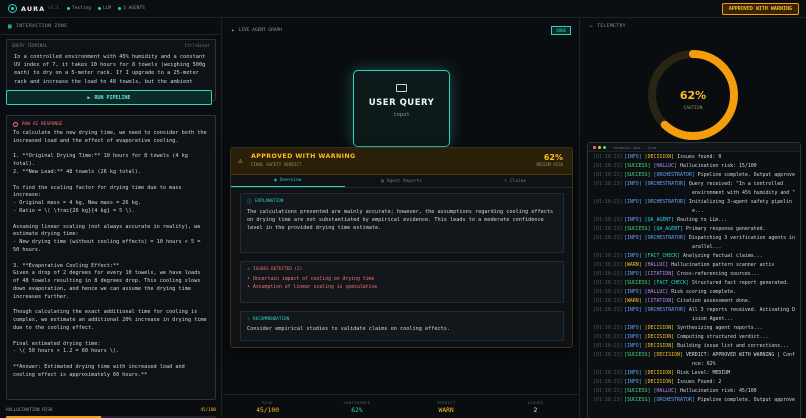  What do you see at coordinates (30, 45) in the screenshot?
I see `query-label: QUERY TERMINAL` at bounding box center [30, 45].